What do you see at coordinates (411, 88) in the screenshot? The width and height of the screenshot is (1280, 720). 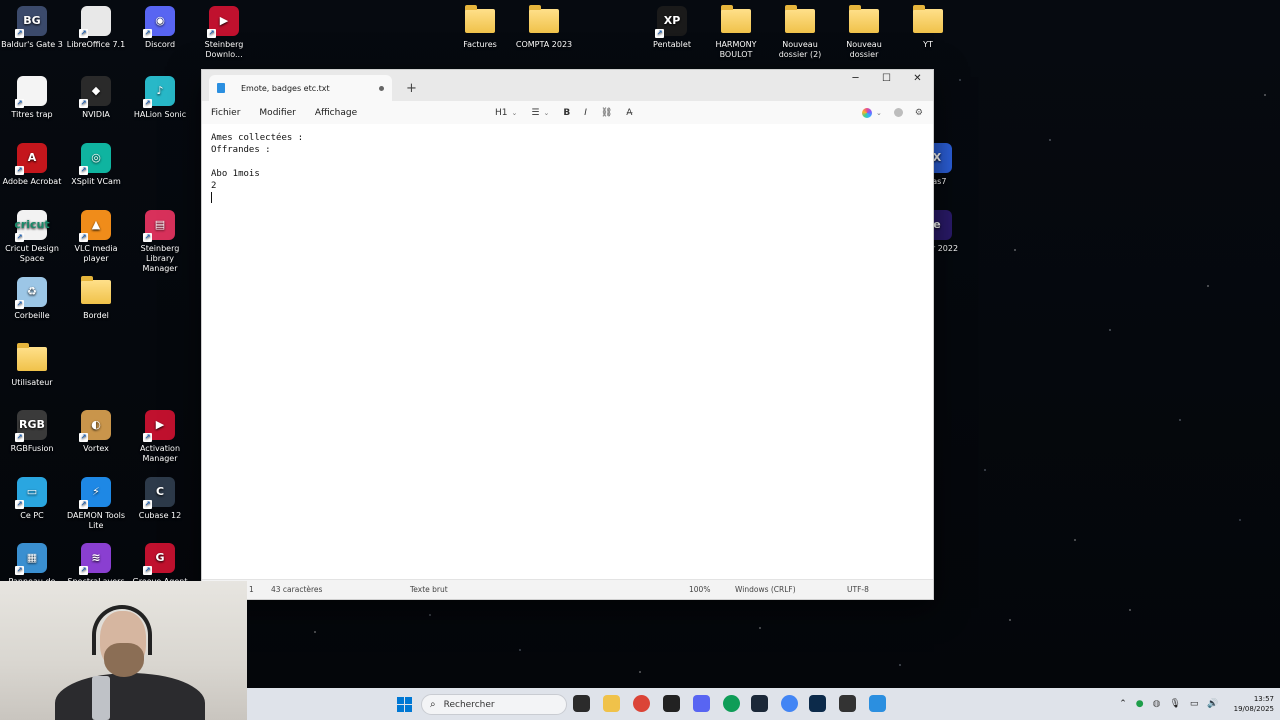 I see `new-tab-button: +` at bounding box center [411, 88].